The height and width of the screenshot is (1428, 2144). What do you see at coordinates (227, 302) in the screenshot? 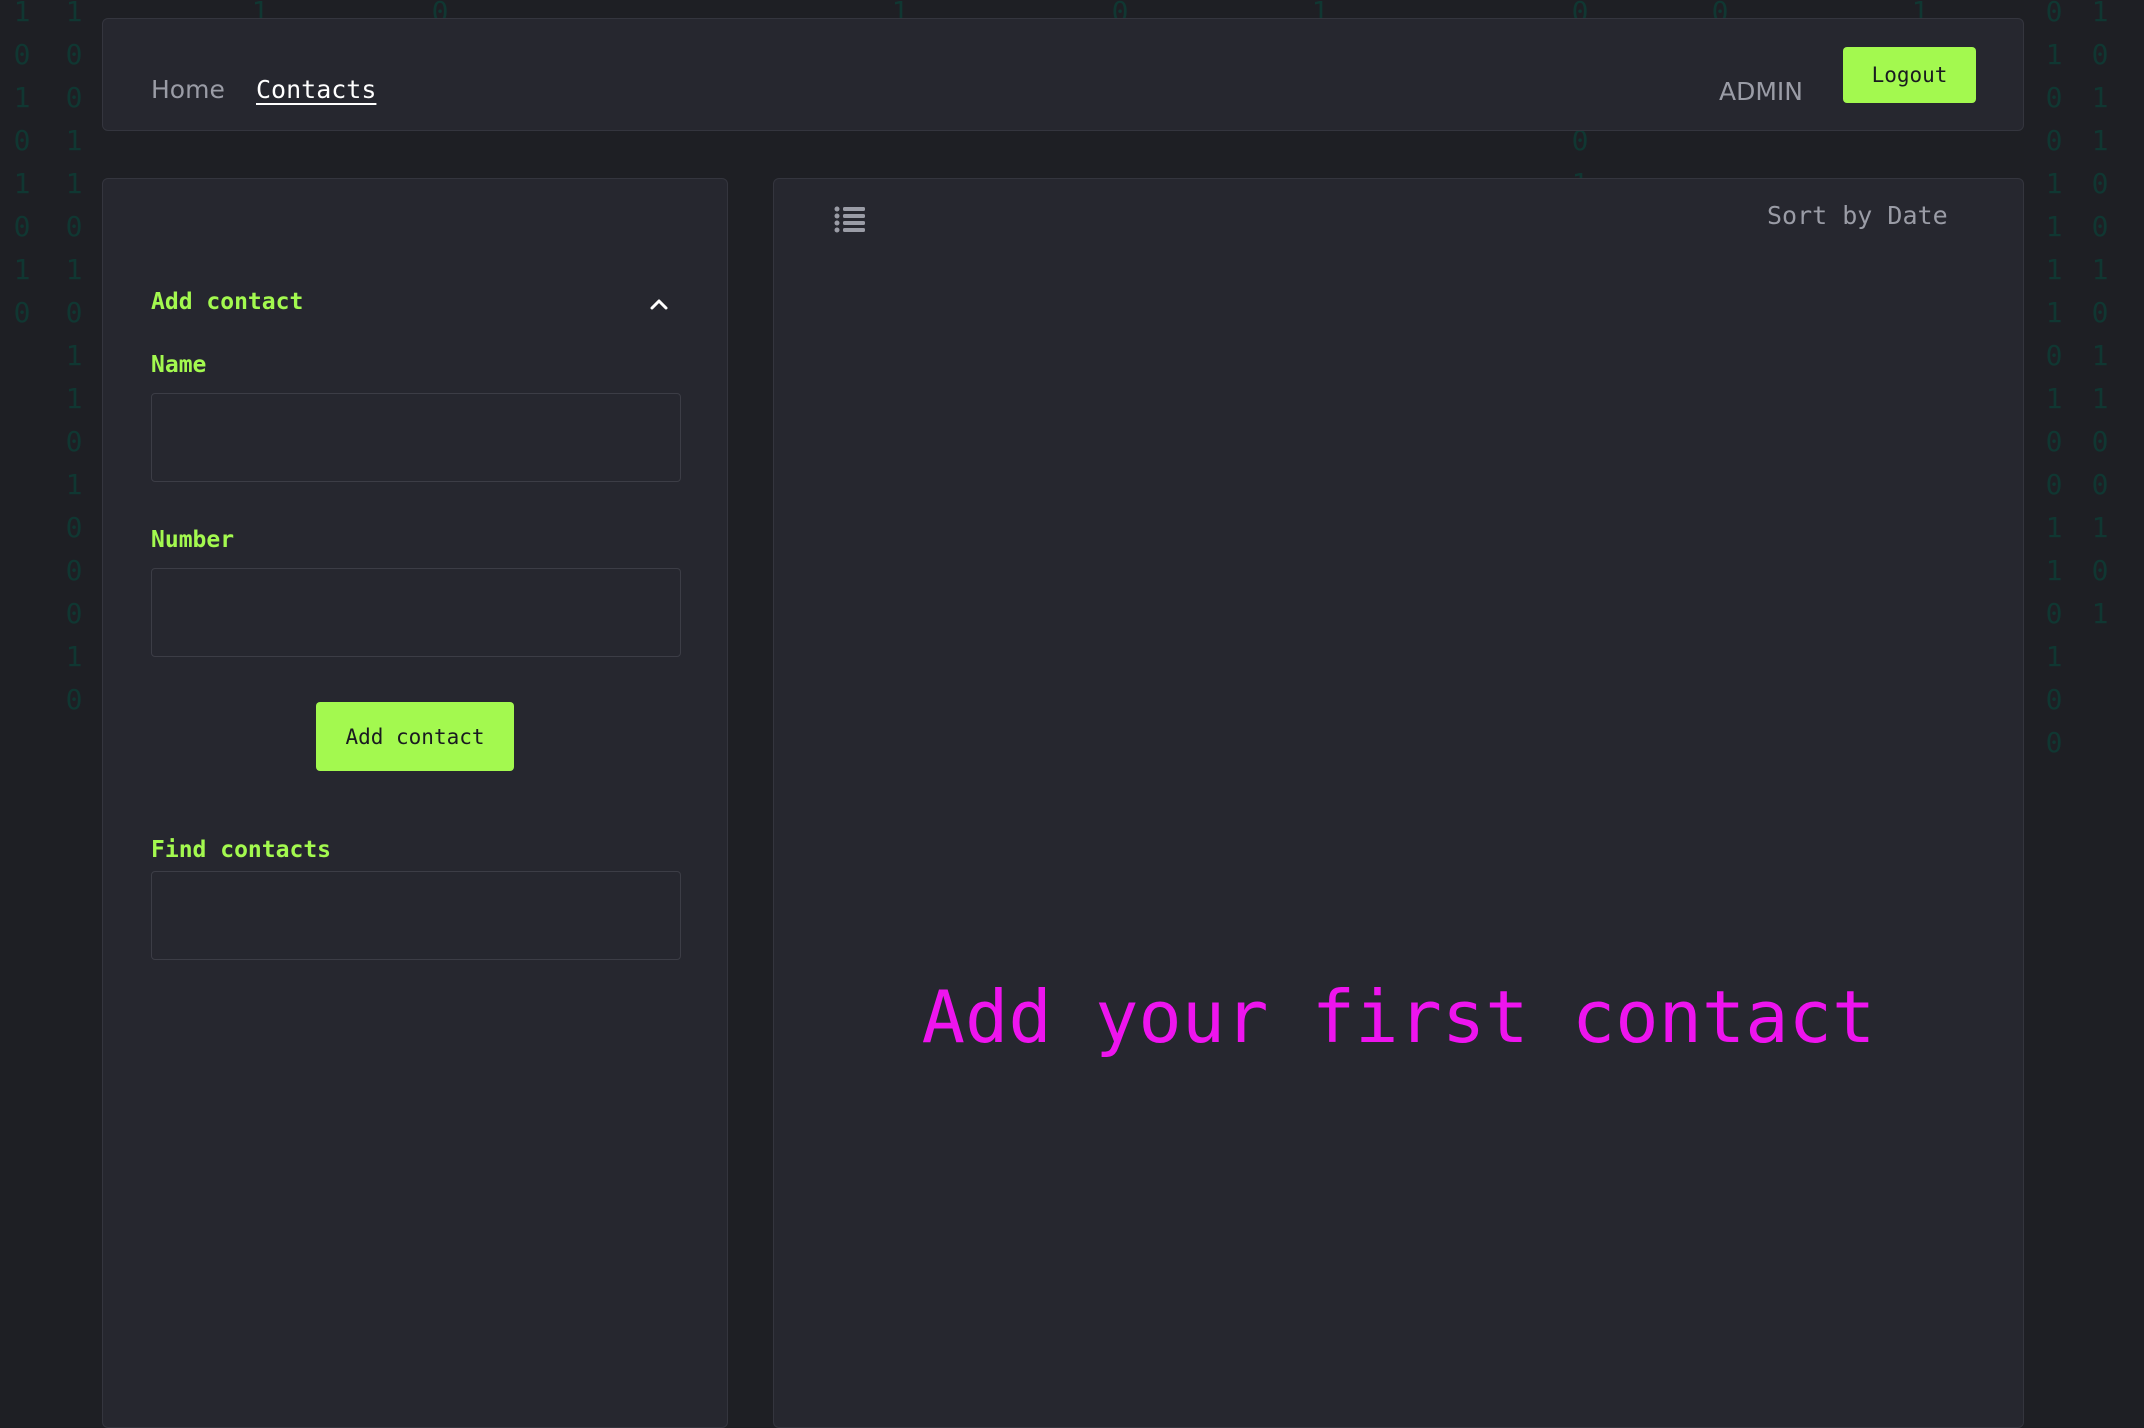
I see `add-contact-section-title: Add contact` at bounding box center [227, 302].